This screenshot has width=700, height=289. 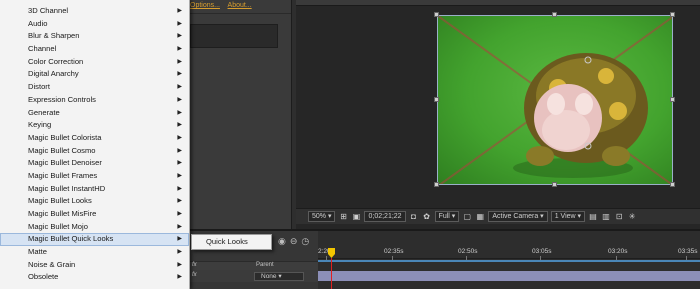 I want to click on menu-item-distort: Distort ▶, so click(x=94, y=87).